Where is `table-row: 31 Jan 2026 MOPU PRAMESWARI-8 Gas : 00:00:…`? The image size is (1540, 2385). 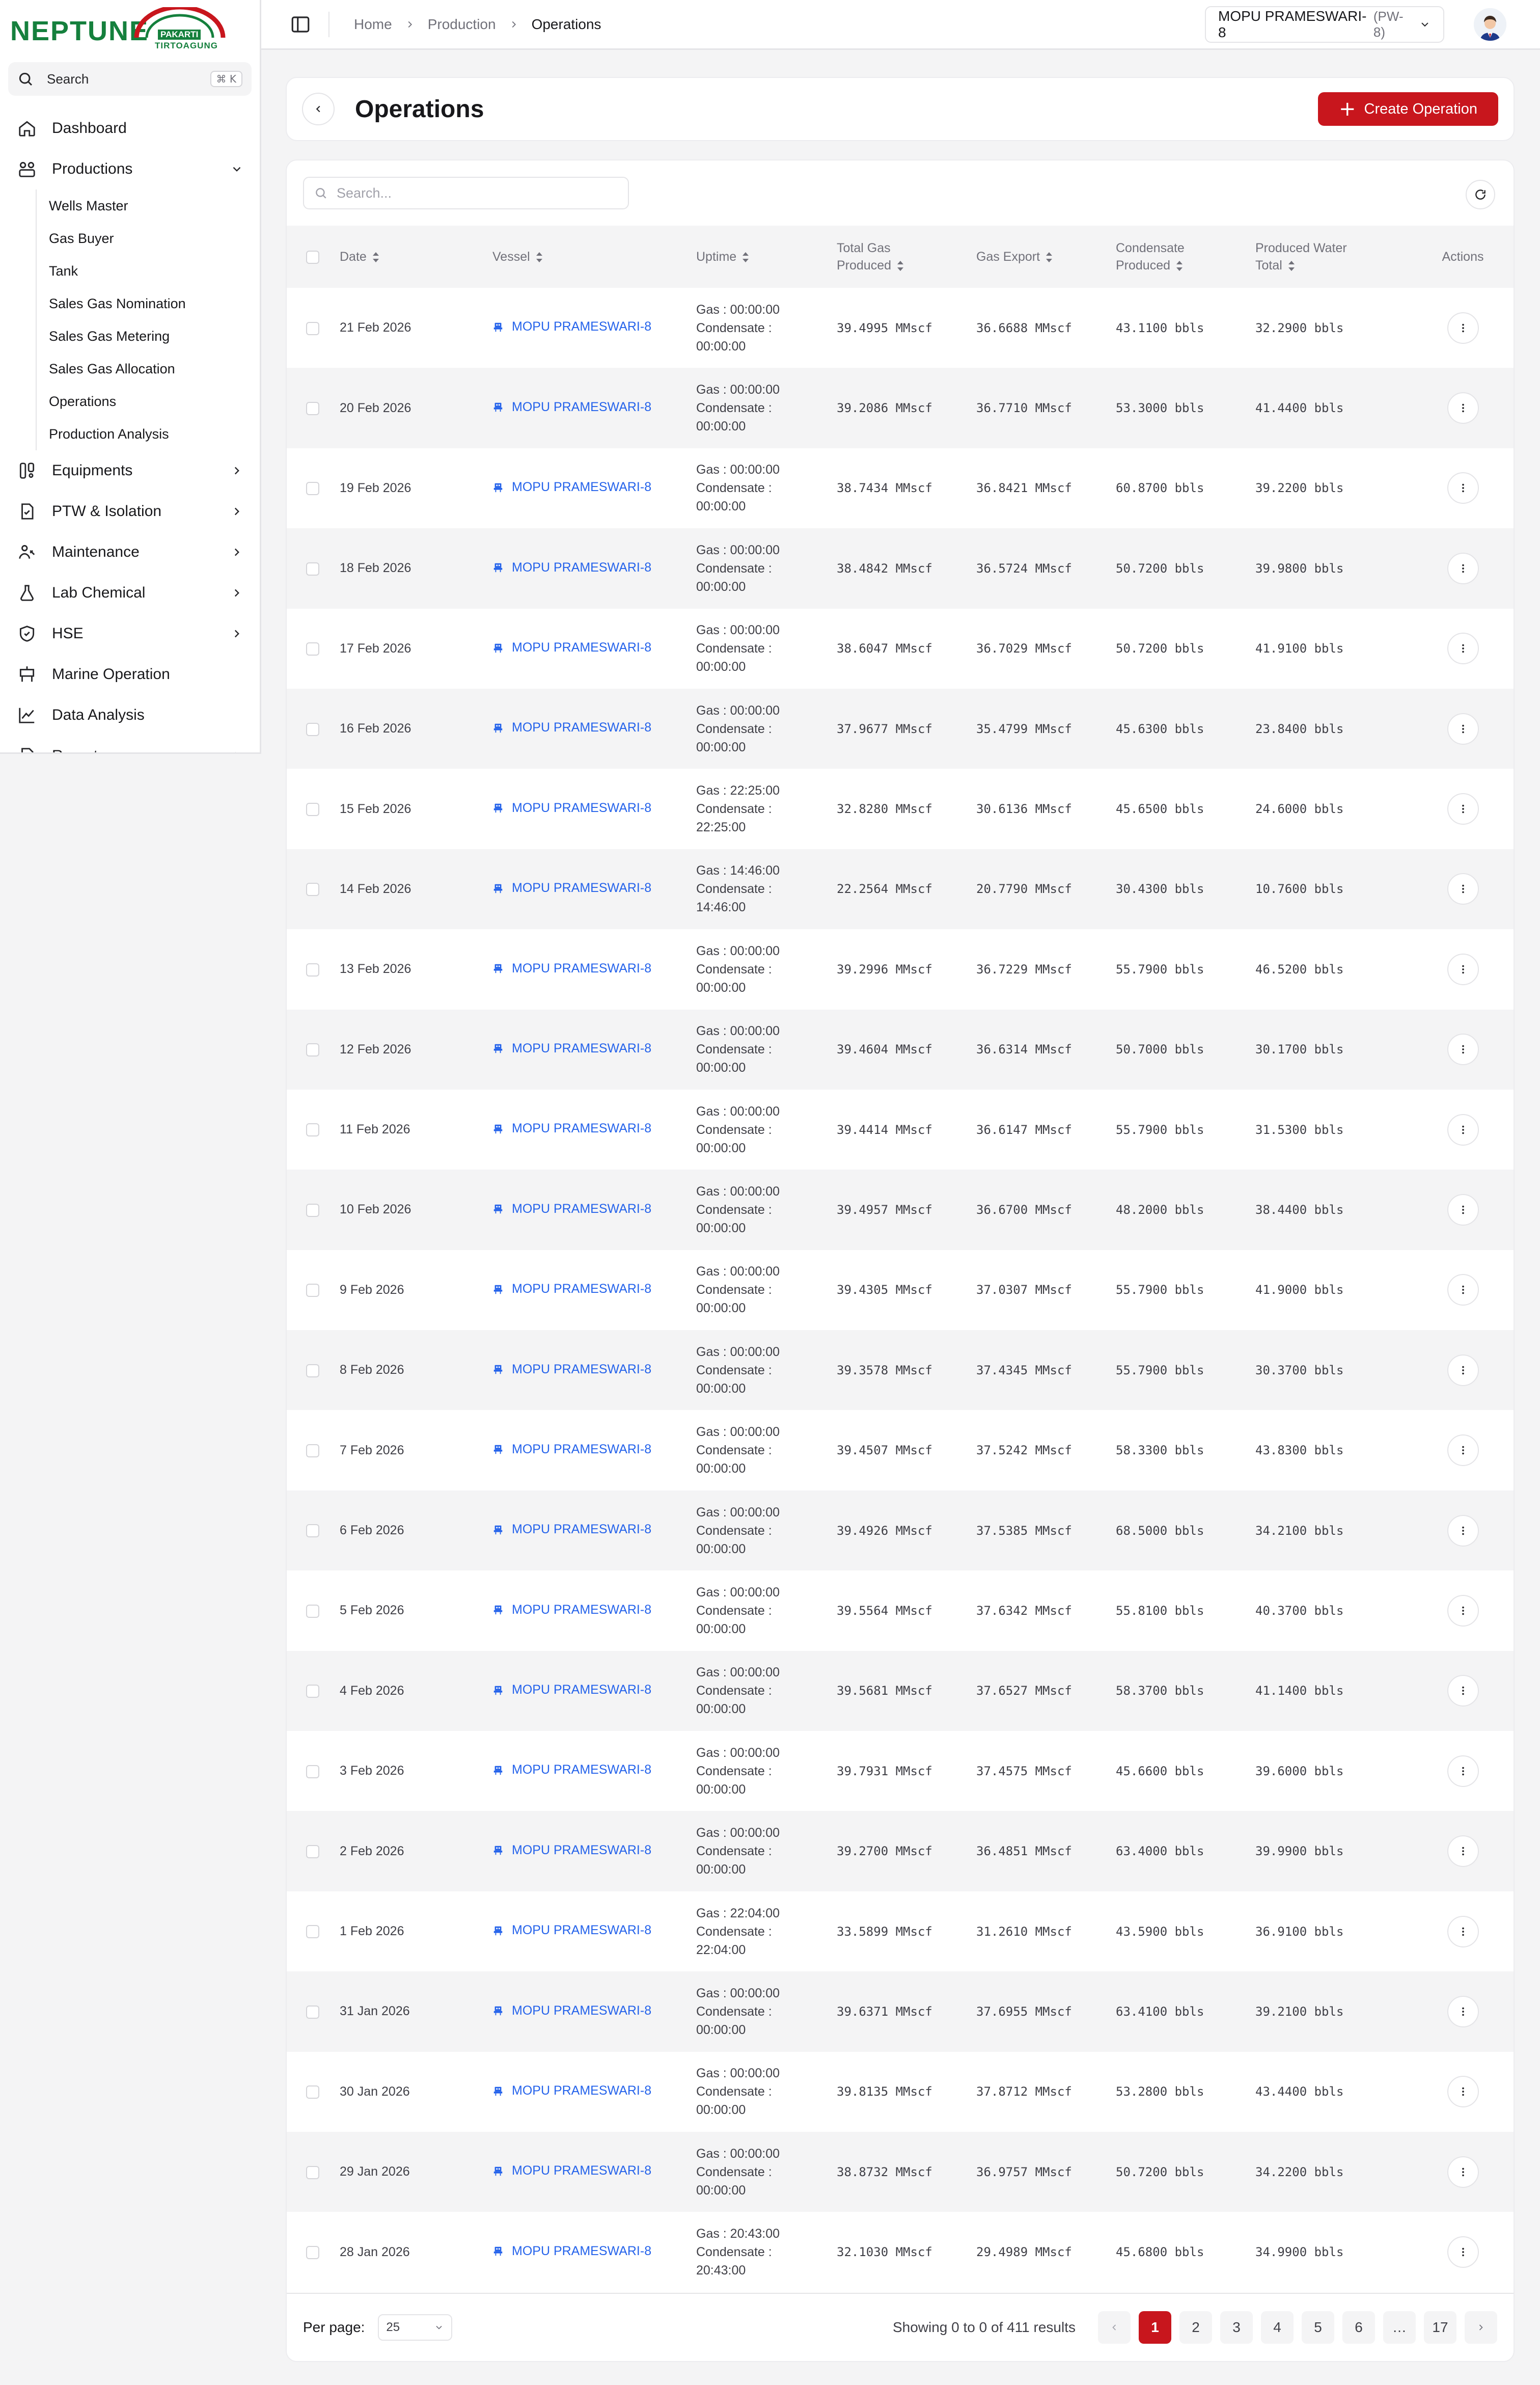
table-row: 31 Jan 2026 MOPU PRAMESWARI-8 Gas : 00:00:… is located at coordinates (901, 2011).